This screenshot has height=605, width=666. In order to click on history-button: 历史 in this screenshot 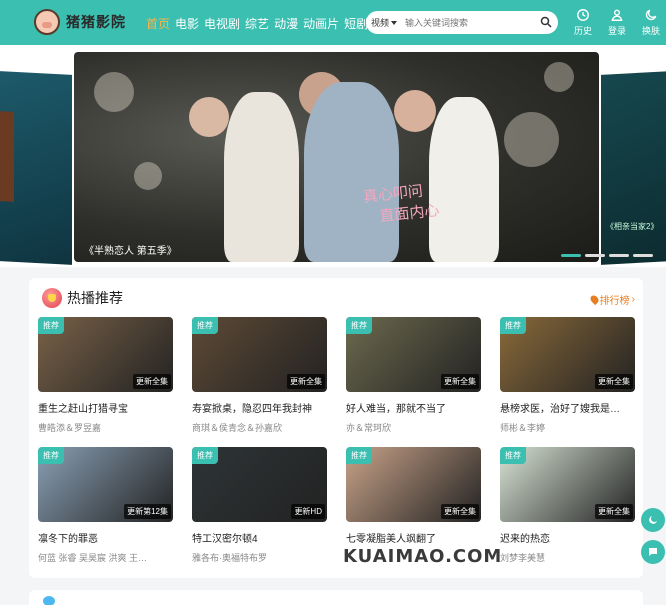, I will do `click(583, 22)`.